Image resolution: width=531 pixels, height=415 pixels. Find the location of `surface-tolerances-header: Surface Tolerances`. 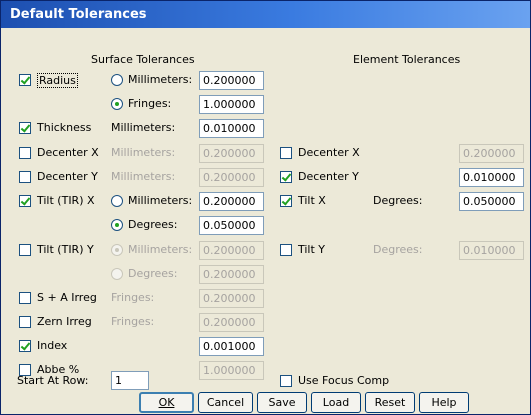

surface-tolerances-header: Surface Tolerances is located at coordinates (143, 59).